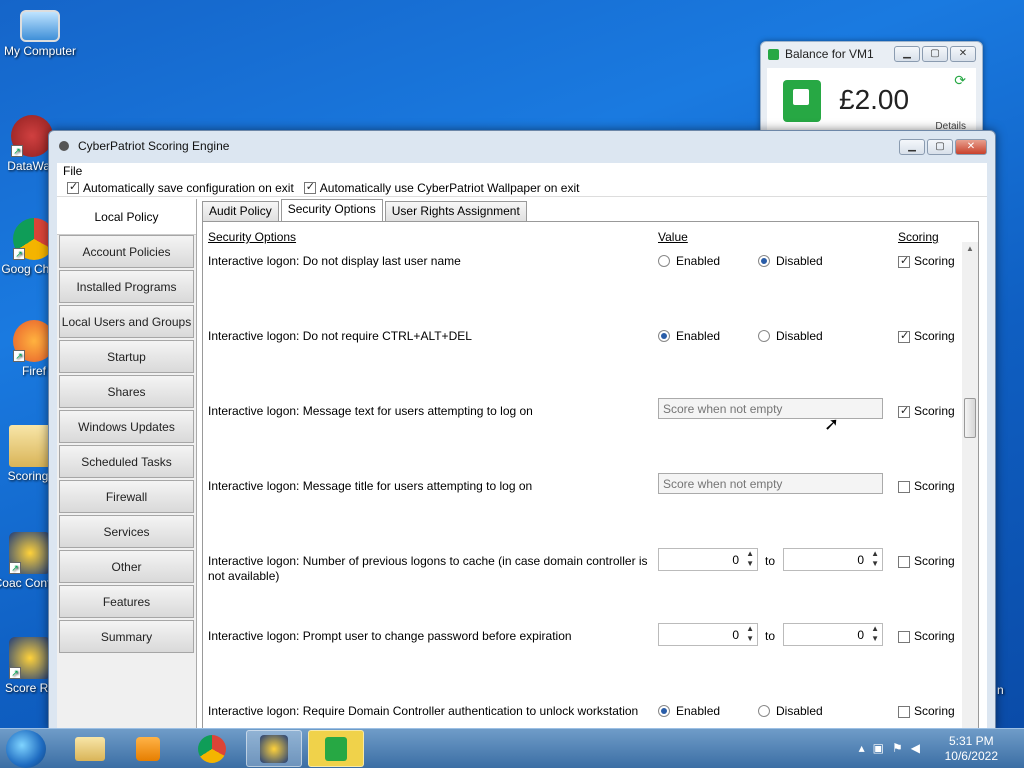  What do you see at coordinates (860, 635) in the screenshot?
I see `max-value: 0` at bounding box center [860, 635].